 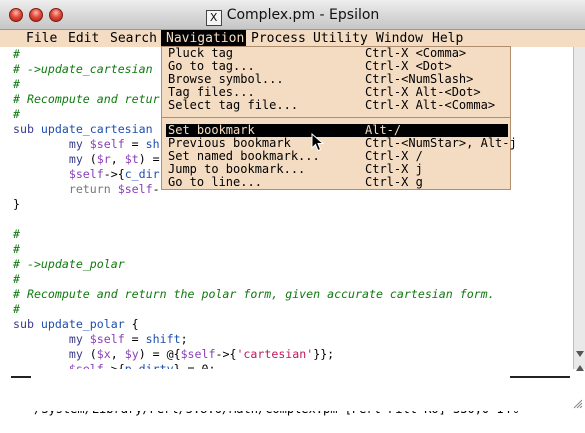 I want to click on code-line: # Recompute and retur, so click(x=86, y=99).